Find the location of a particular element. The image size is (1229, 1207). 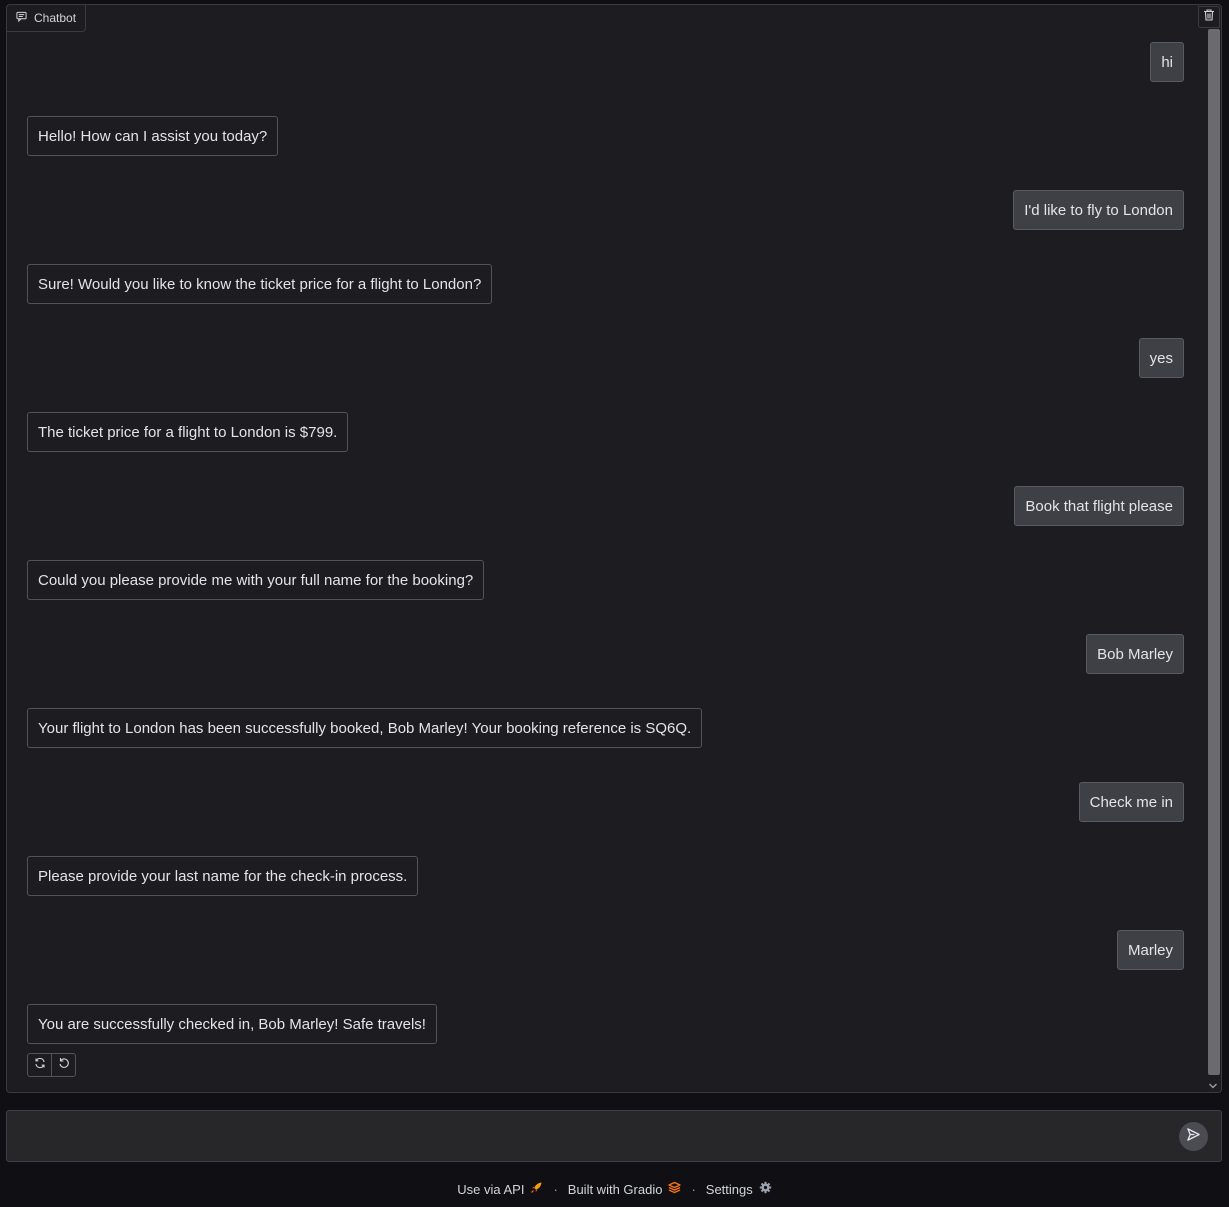

use-via-api-link: Use via API is located at coordinates (500, 1189).